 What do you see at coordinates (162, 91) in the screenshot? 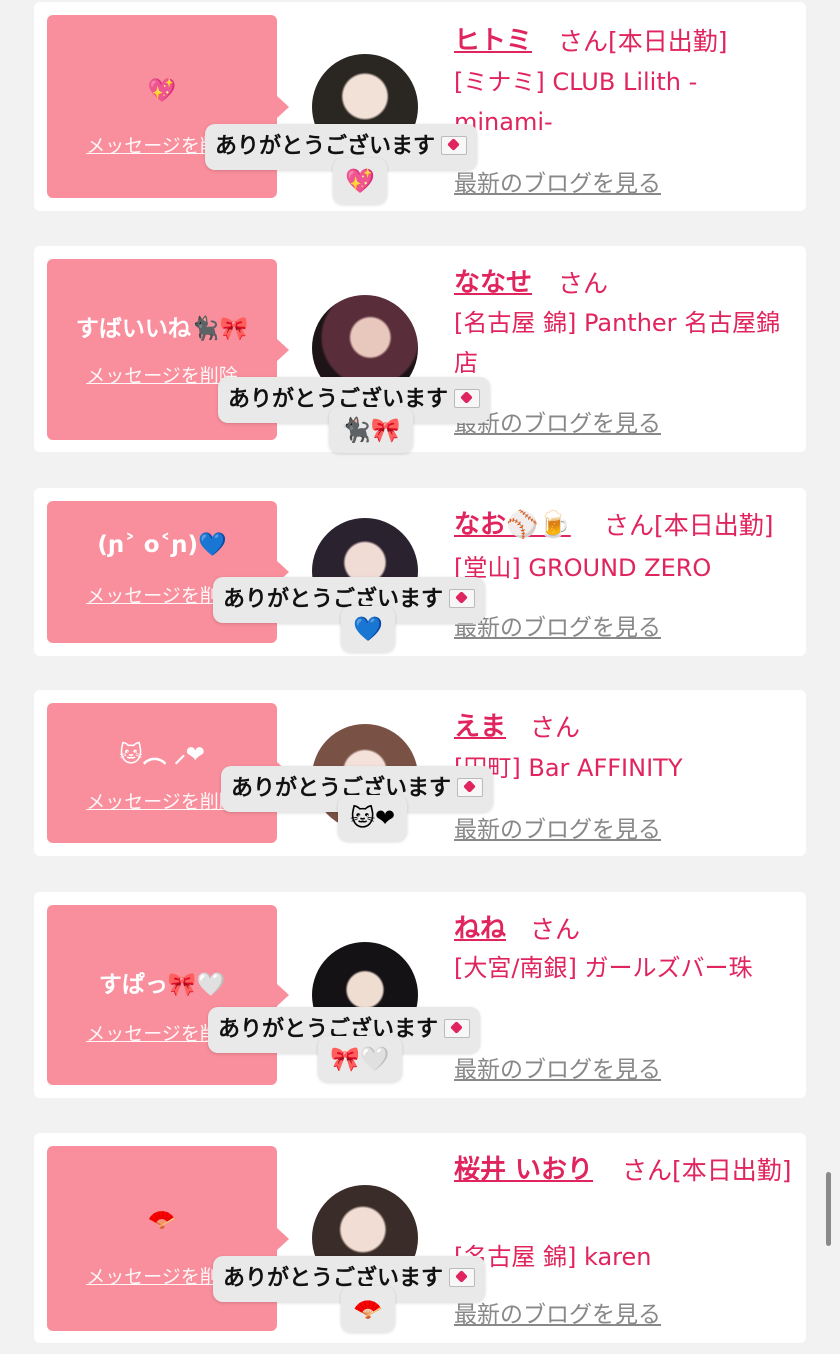
I see `message-text: 💖` at bounding box center [162, 91].